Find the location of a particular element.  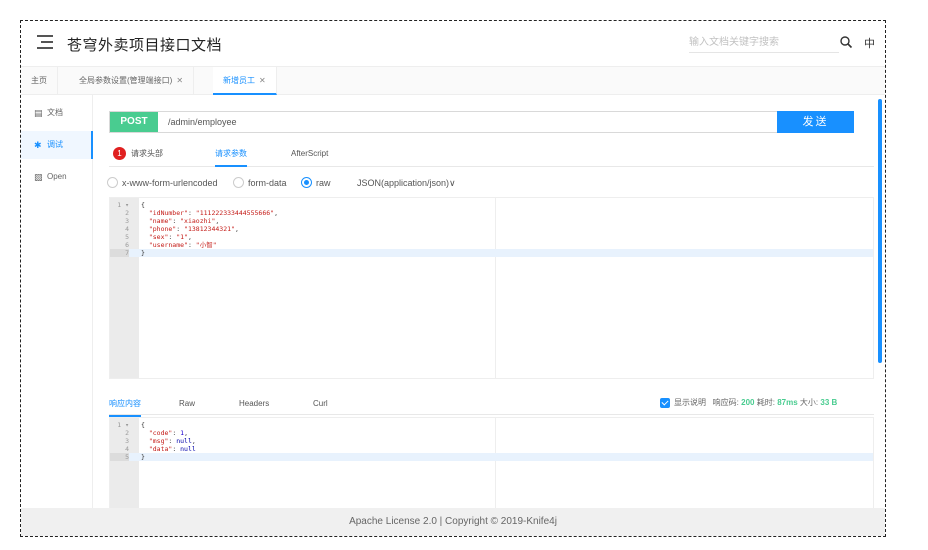

code-text: "idNumber": "111222333444555666", is located at coordinates (213, 213).